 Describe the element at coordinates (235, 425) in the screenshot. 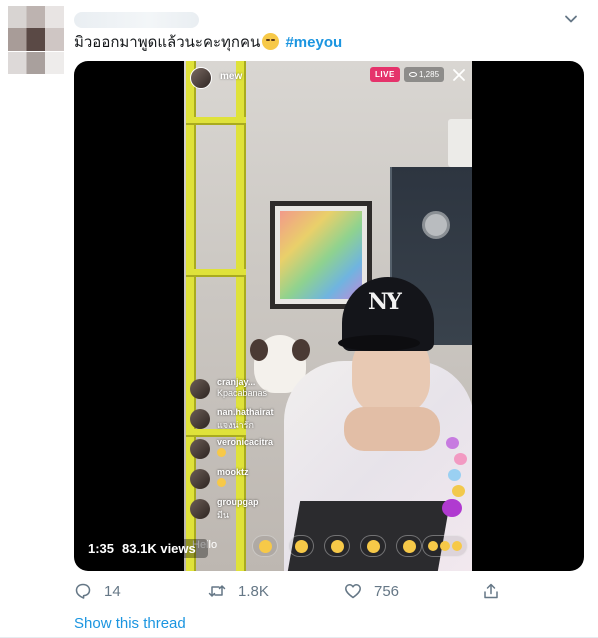

I see `comment-text: แจงน่ารัก` at that location.